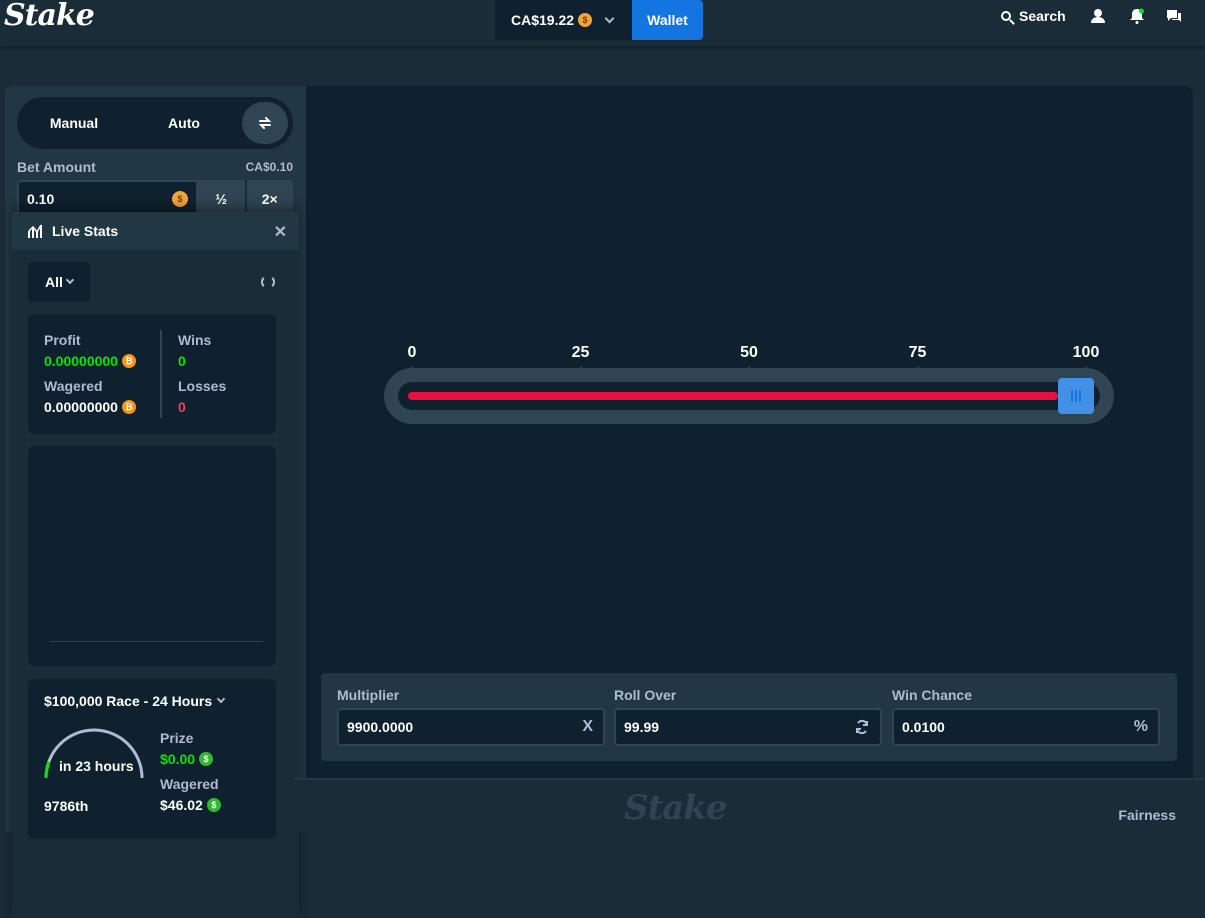 This screenshot has height=918, width=1205. I want to click on multiplier-control: Multiplier 9900.0000 X, so click(471, 716).